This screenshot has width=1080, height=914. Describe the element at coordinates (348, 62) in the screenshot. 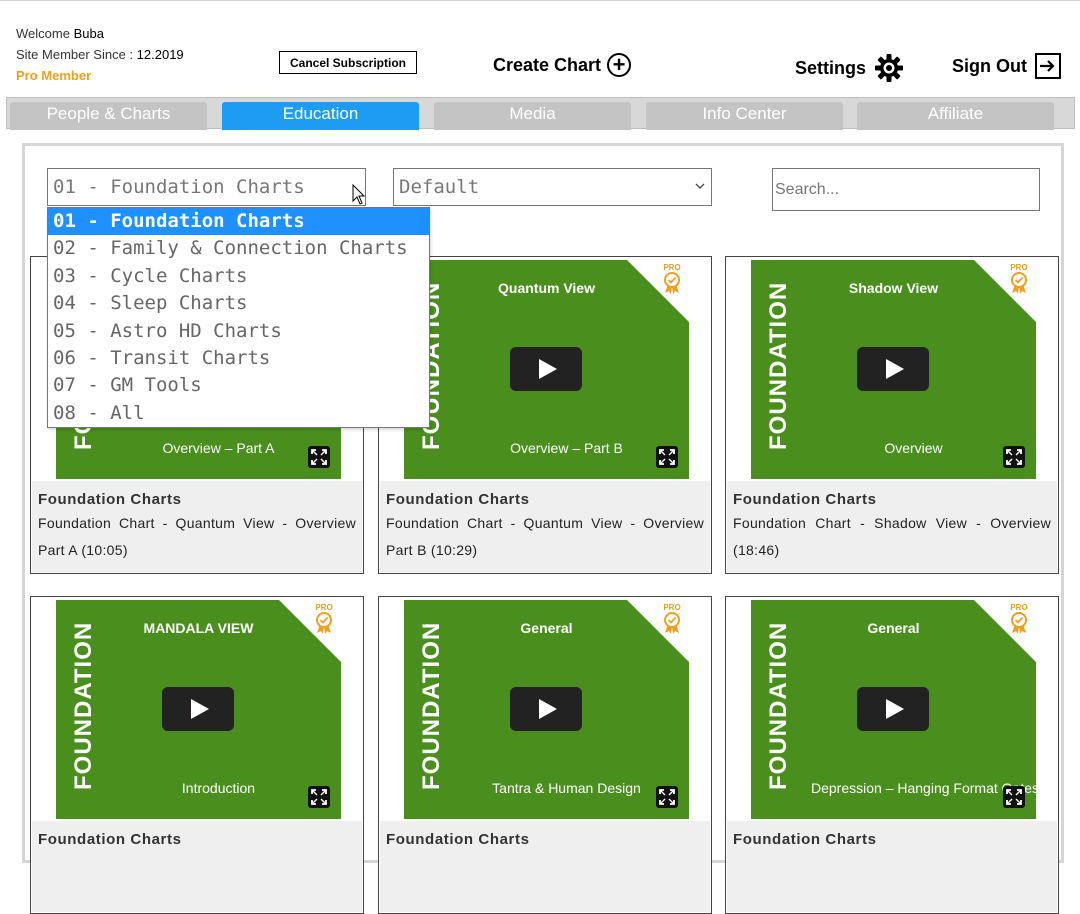

I see `cancel-subscription-button: Cancel Subscription` at that location.